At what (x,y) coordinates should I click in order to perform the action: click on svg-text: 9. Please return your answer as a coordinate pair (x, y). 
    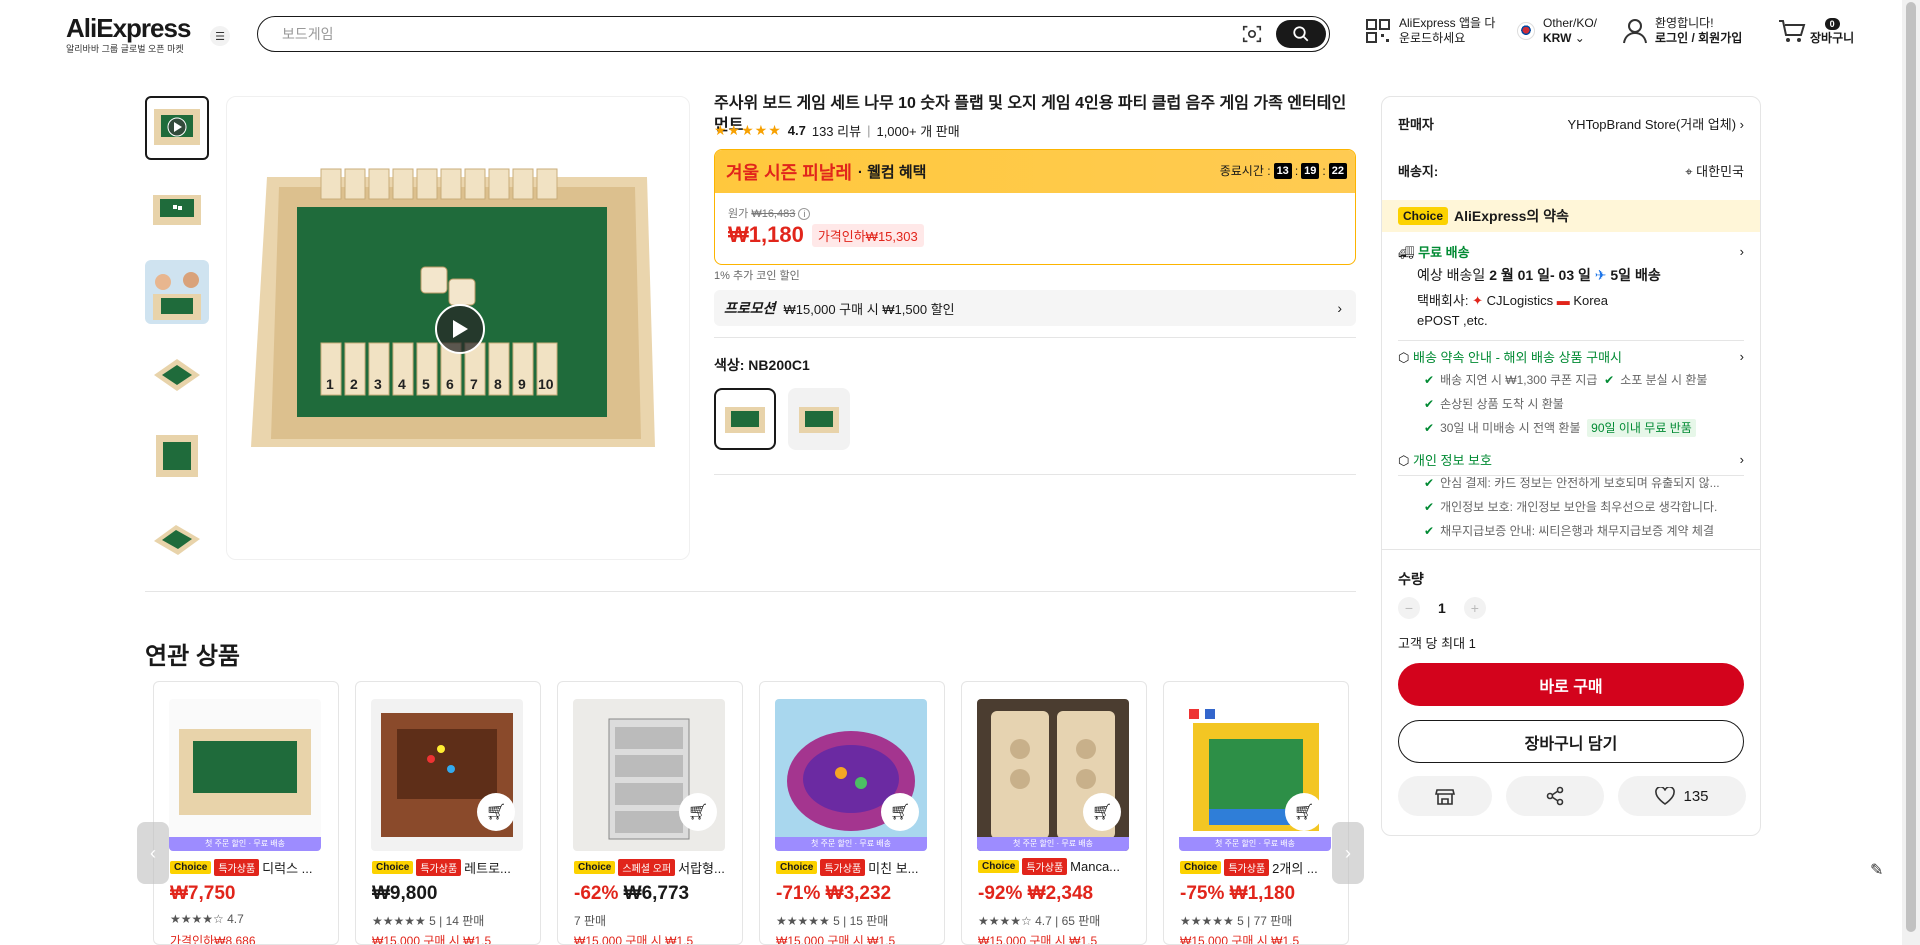
    Looking at the image, I should click on (522, 384).